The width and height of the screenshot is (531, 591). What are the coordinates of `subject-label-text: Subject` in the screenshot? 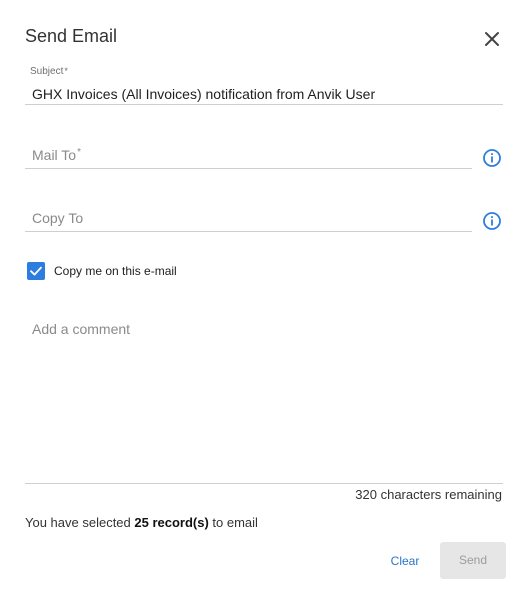 It's located at (47, 71).